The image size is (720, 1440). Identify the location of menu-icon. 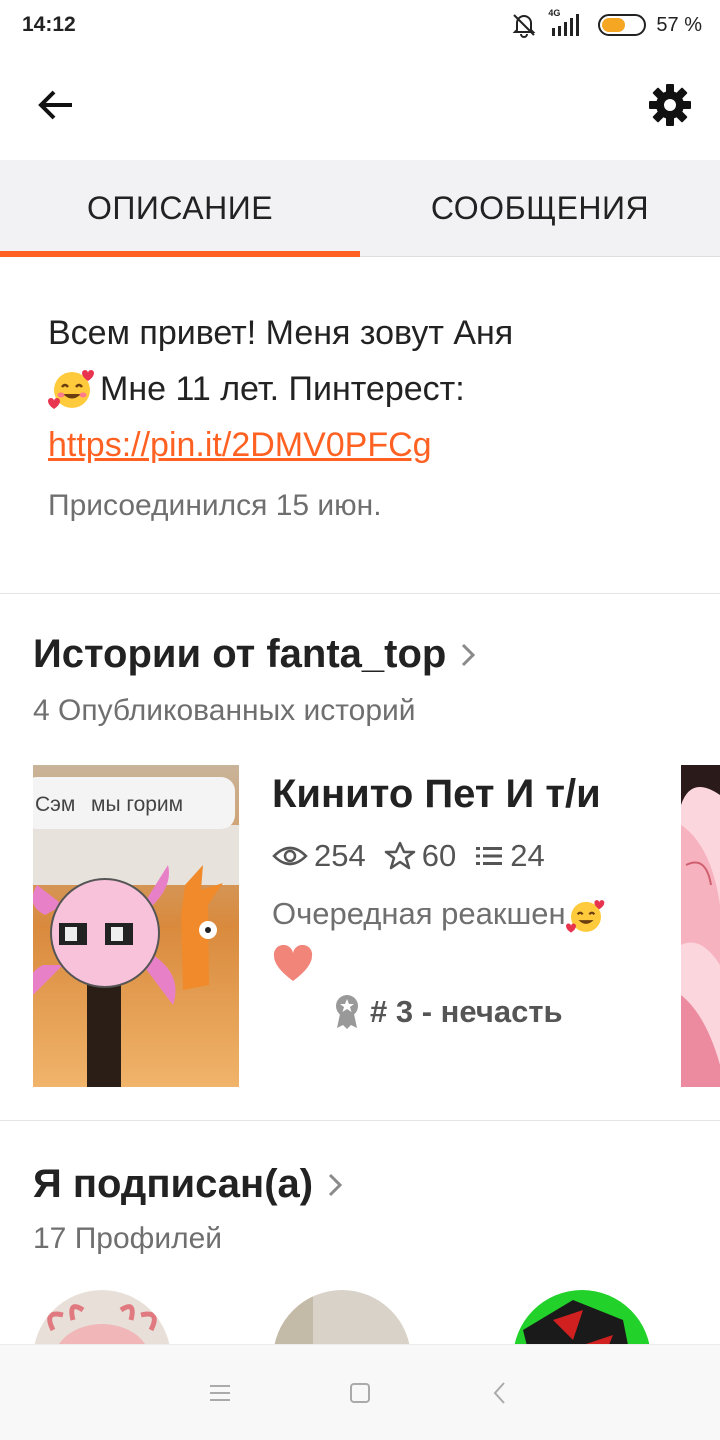
(220, 1392).